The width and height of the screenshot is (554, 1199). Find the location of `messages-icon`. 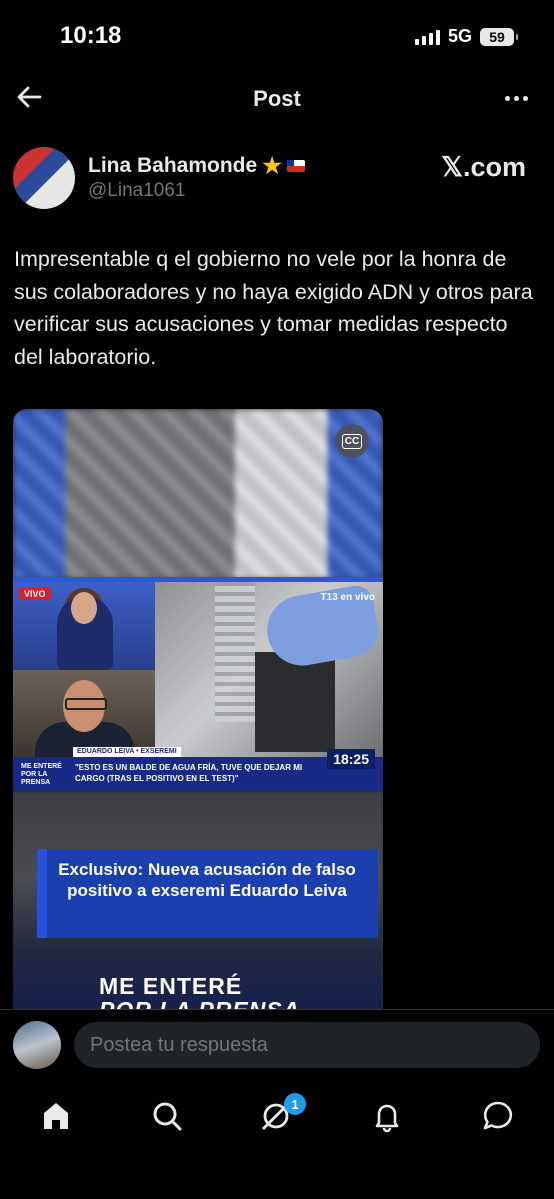

messages-icon is located at coordinates (498, 1116).